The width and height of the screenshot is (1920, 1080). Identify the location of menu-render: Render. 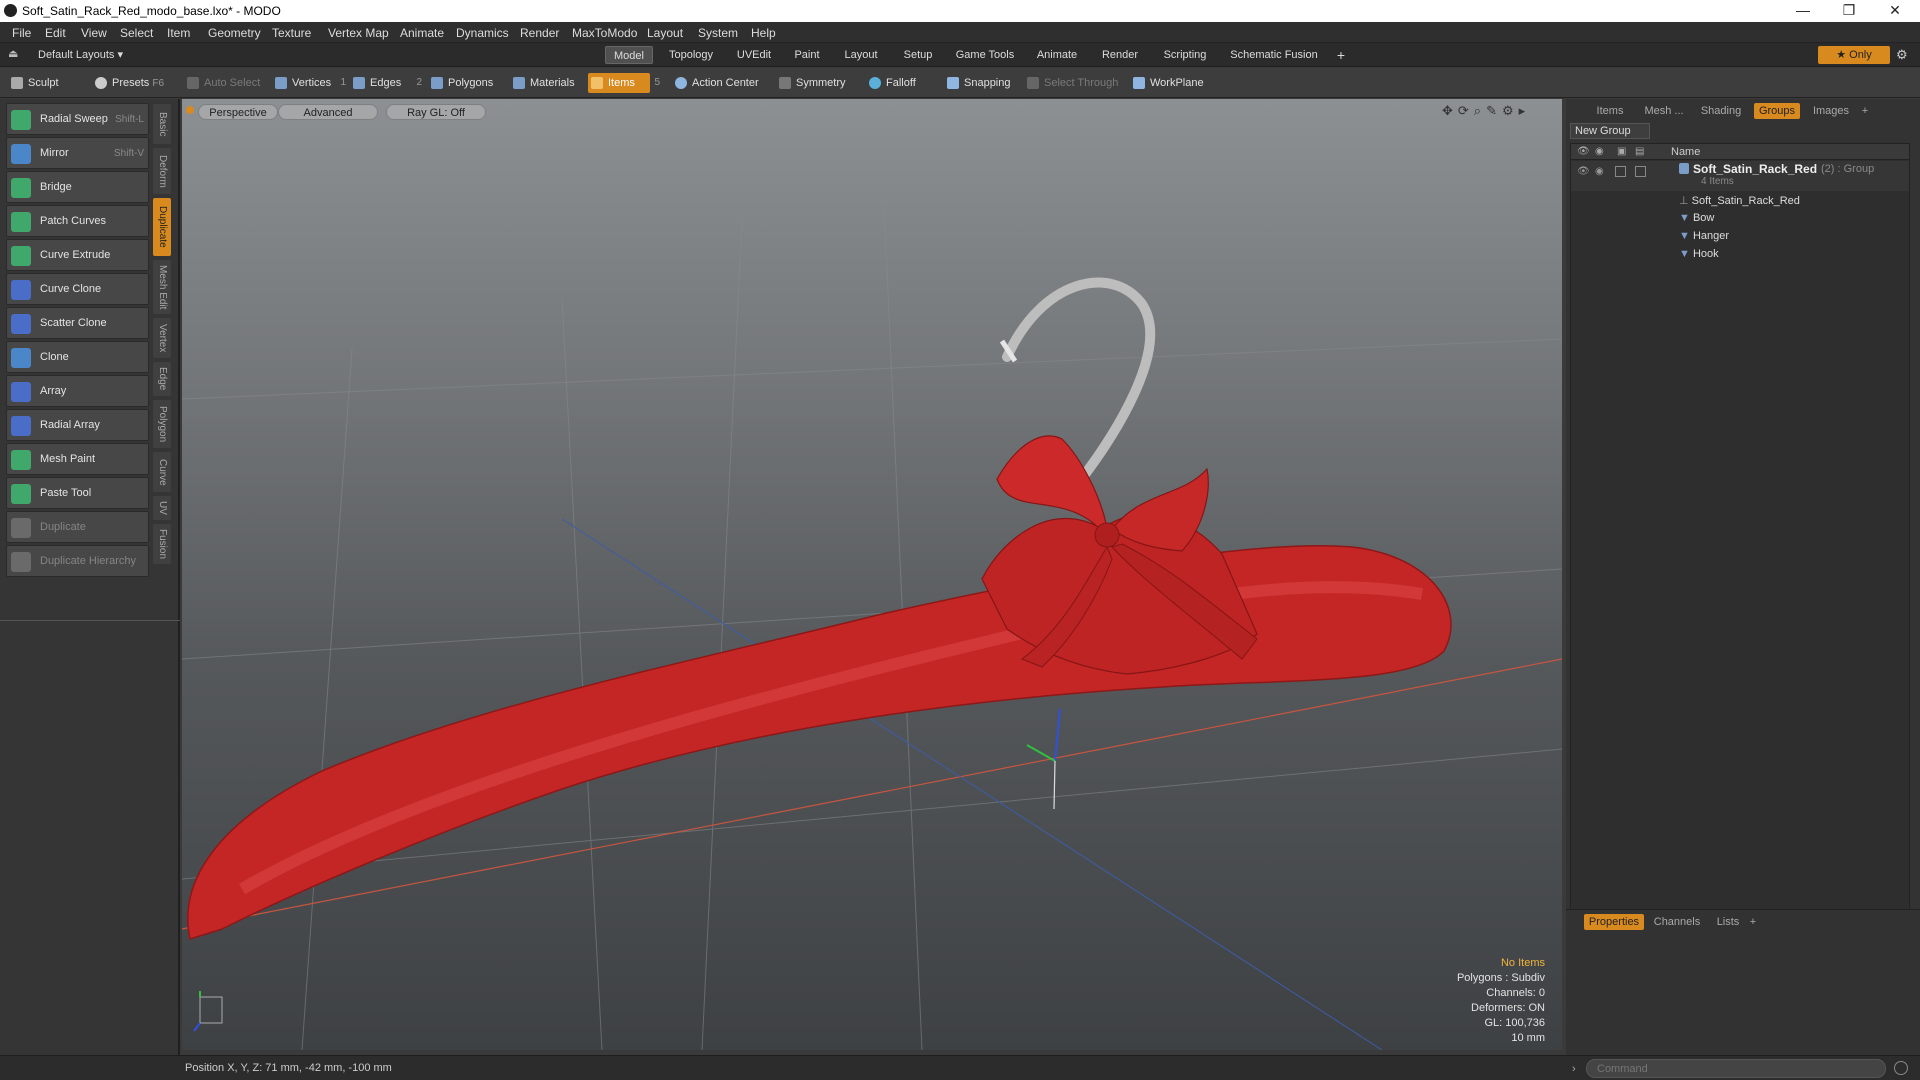
(539, 33).